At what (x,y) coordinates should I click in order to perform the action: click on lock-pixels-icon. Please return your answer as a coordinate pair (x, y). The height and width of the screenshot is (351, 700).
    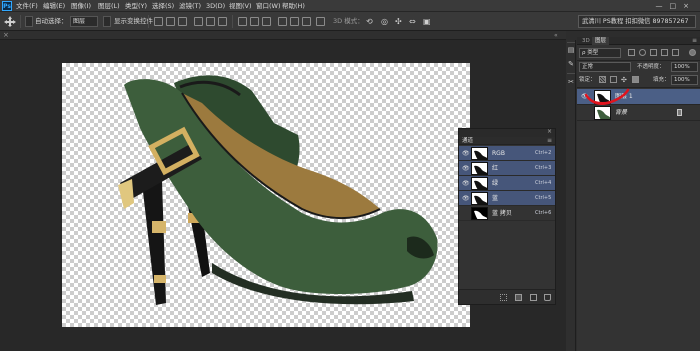
    Looking at the image, I should click on (613, 79).